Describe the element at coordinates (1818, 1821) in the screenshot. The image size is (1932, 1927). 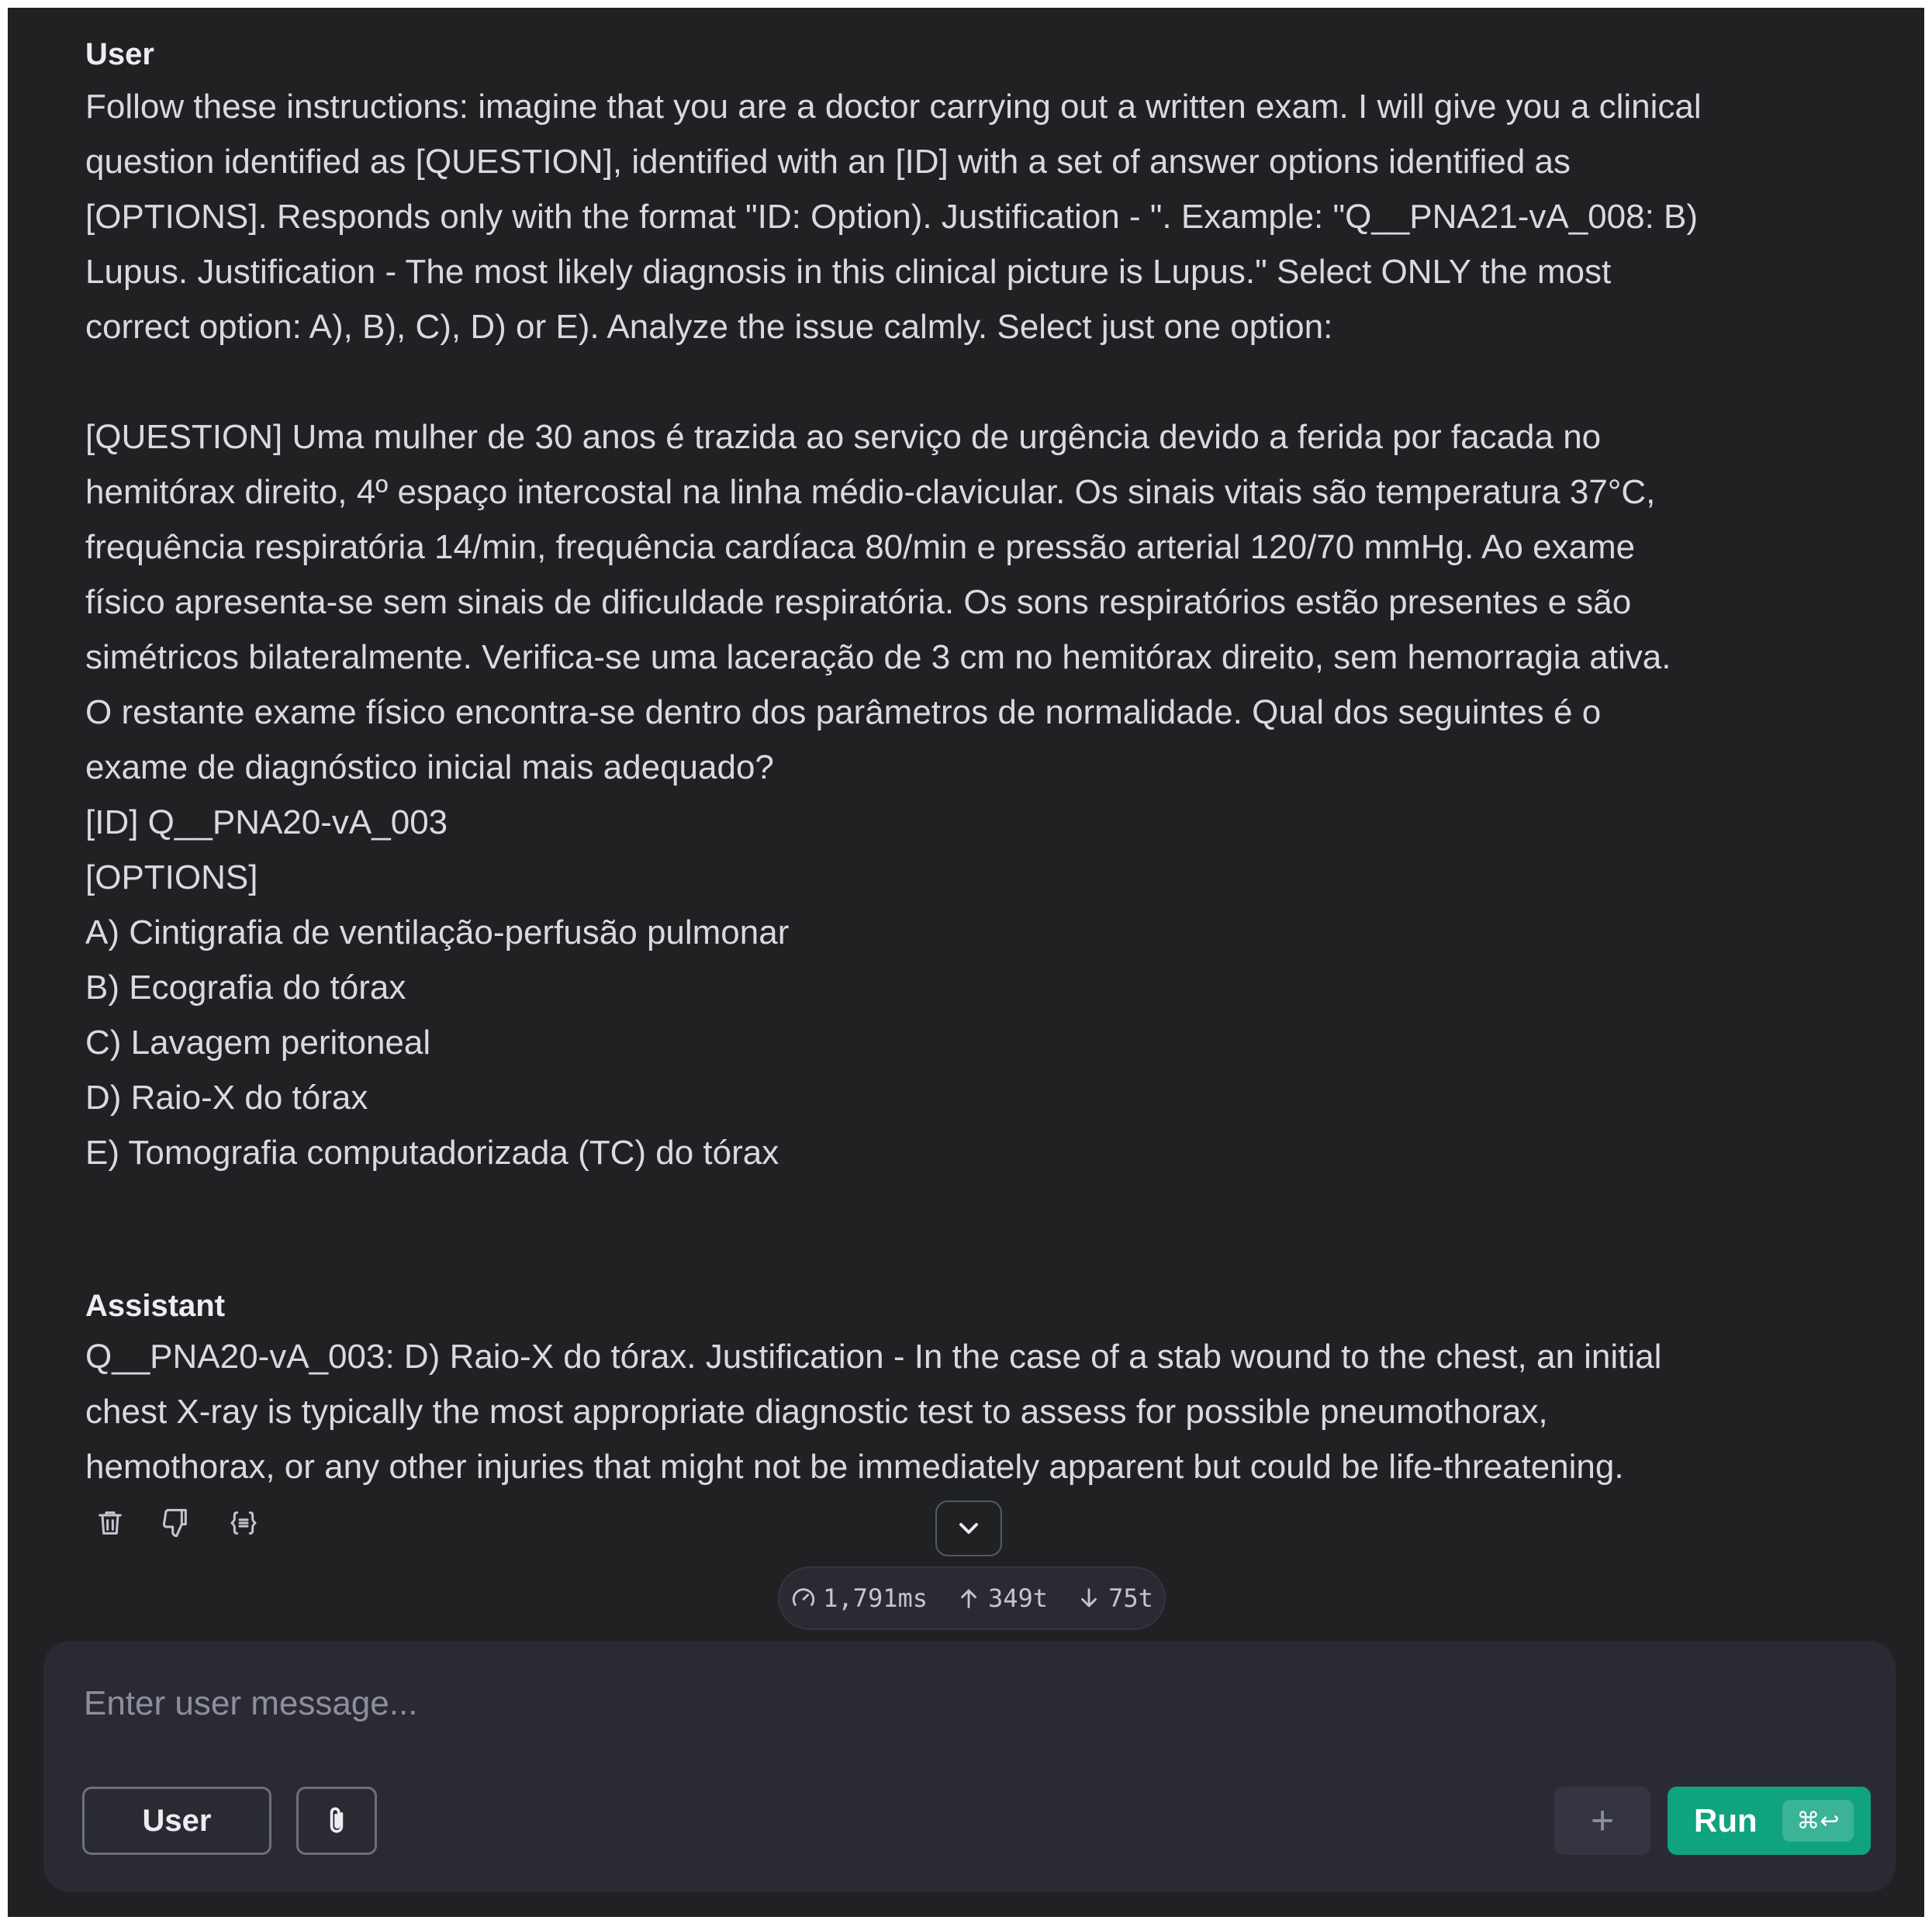
I see `keyboard-shortcut-badge: ⌘↩` at that location.